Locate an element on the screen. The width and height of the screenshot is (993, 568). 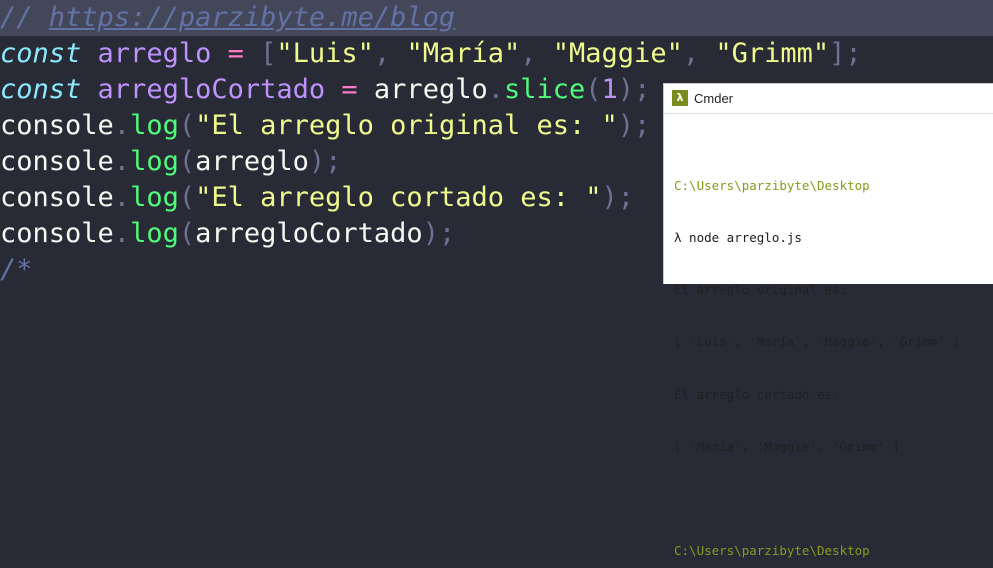
code-line-3: const arregloCortado = arreglo.slice(1); is located at coordinates (325, 90).